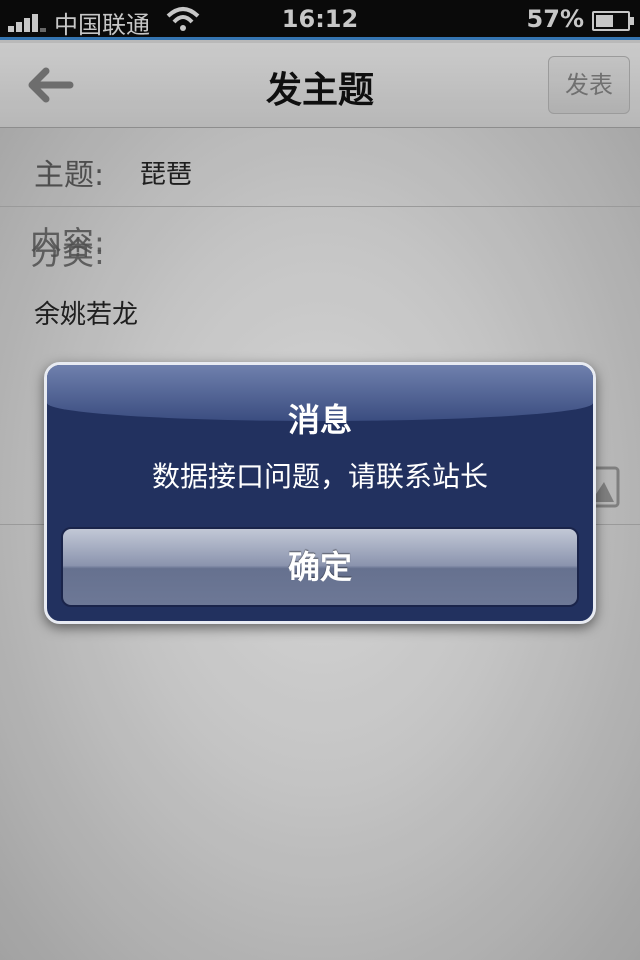 This screenshot has height=960, width=640. Describe the element at coordinates (319, 476) in the screenshot. I see `alert-message: 数据接口问题，请联系站长` at that location.